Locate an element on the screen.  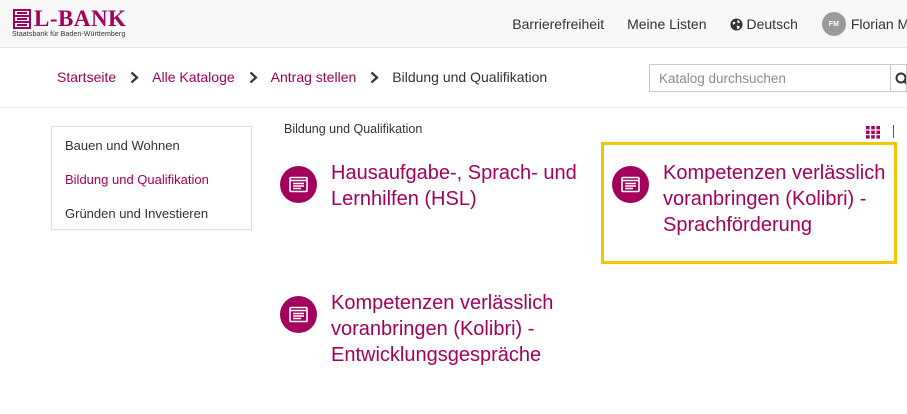
coat-of-arms-icon is located at coordinates (22, 19).